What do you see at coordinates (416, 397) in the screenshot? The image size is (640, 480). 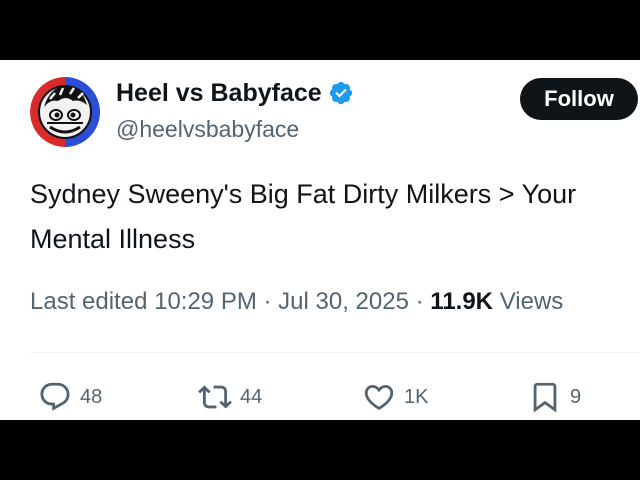 I see `like-count: 1K` at bounding box center [416, 397].